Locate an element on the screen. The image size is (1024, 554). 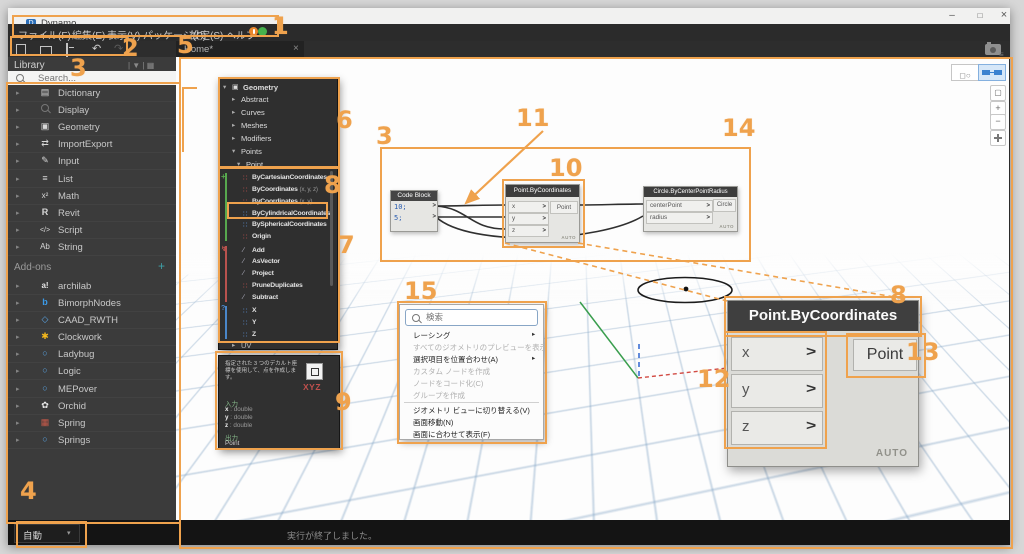
tree-member: Y is located at coordinates (278, 323).